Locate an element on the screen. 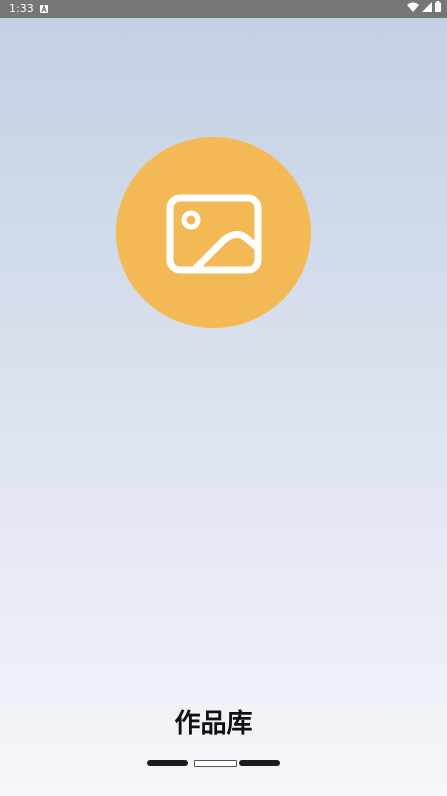 This screenshot has width=447, height=796. signal-icon is located at coordinates (427, 9).